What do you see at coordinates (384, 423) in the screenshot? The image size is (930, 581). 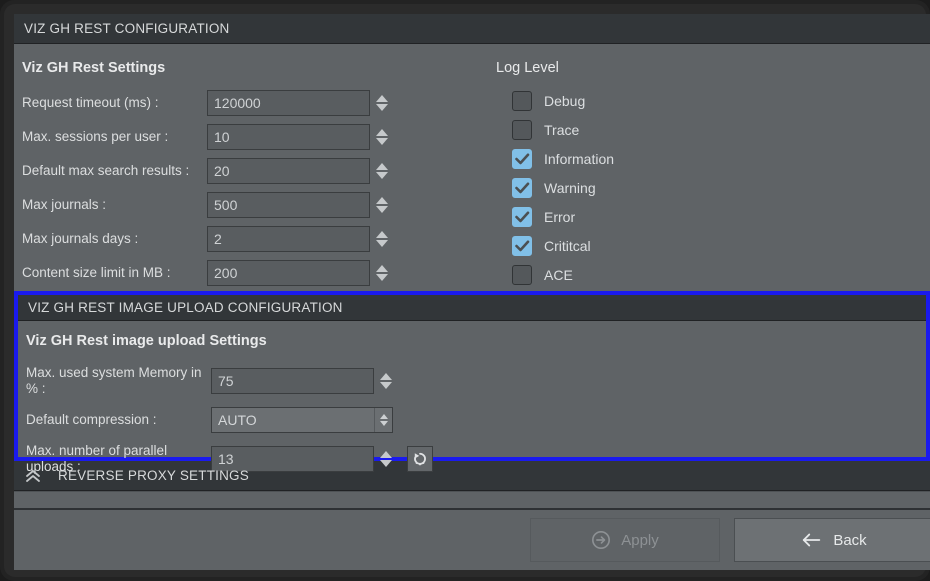 I see `select-down-icon` at bounding box center [384, 423].